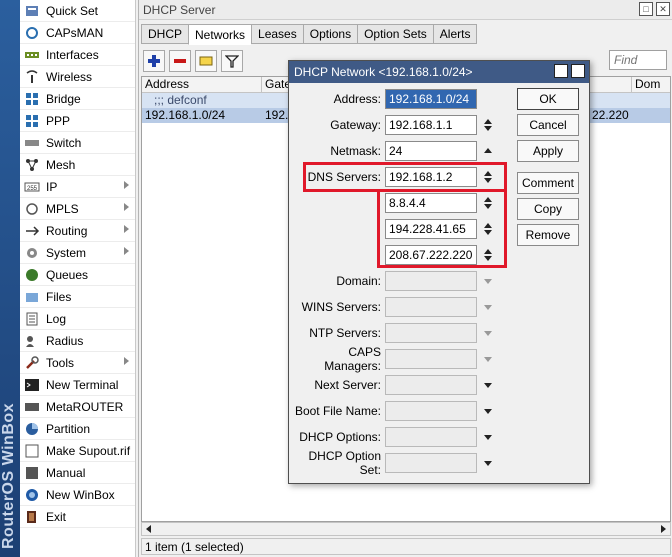 Image resolution: width=672 pixels, height=557 pixels. I want to click on menu-item-make-supout-rif: Make Supout.rif, so click(77, 451).